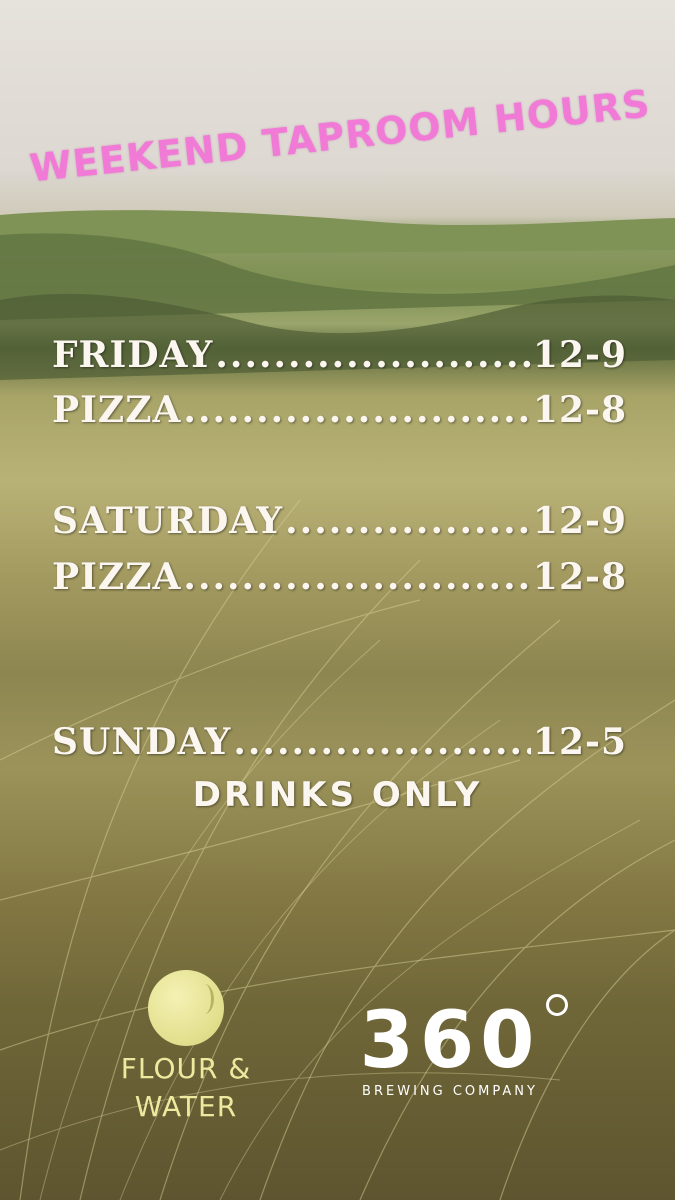 This screenshot has height=1200, width=675. What do you see at coordinates (186, 1106) in the screenshot?
I see `flour-water-line2: WATER` at bounding box center [186, 1106].